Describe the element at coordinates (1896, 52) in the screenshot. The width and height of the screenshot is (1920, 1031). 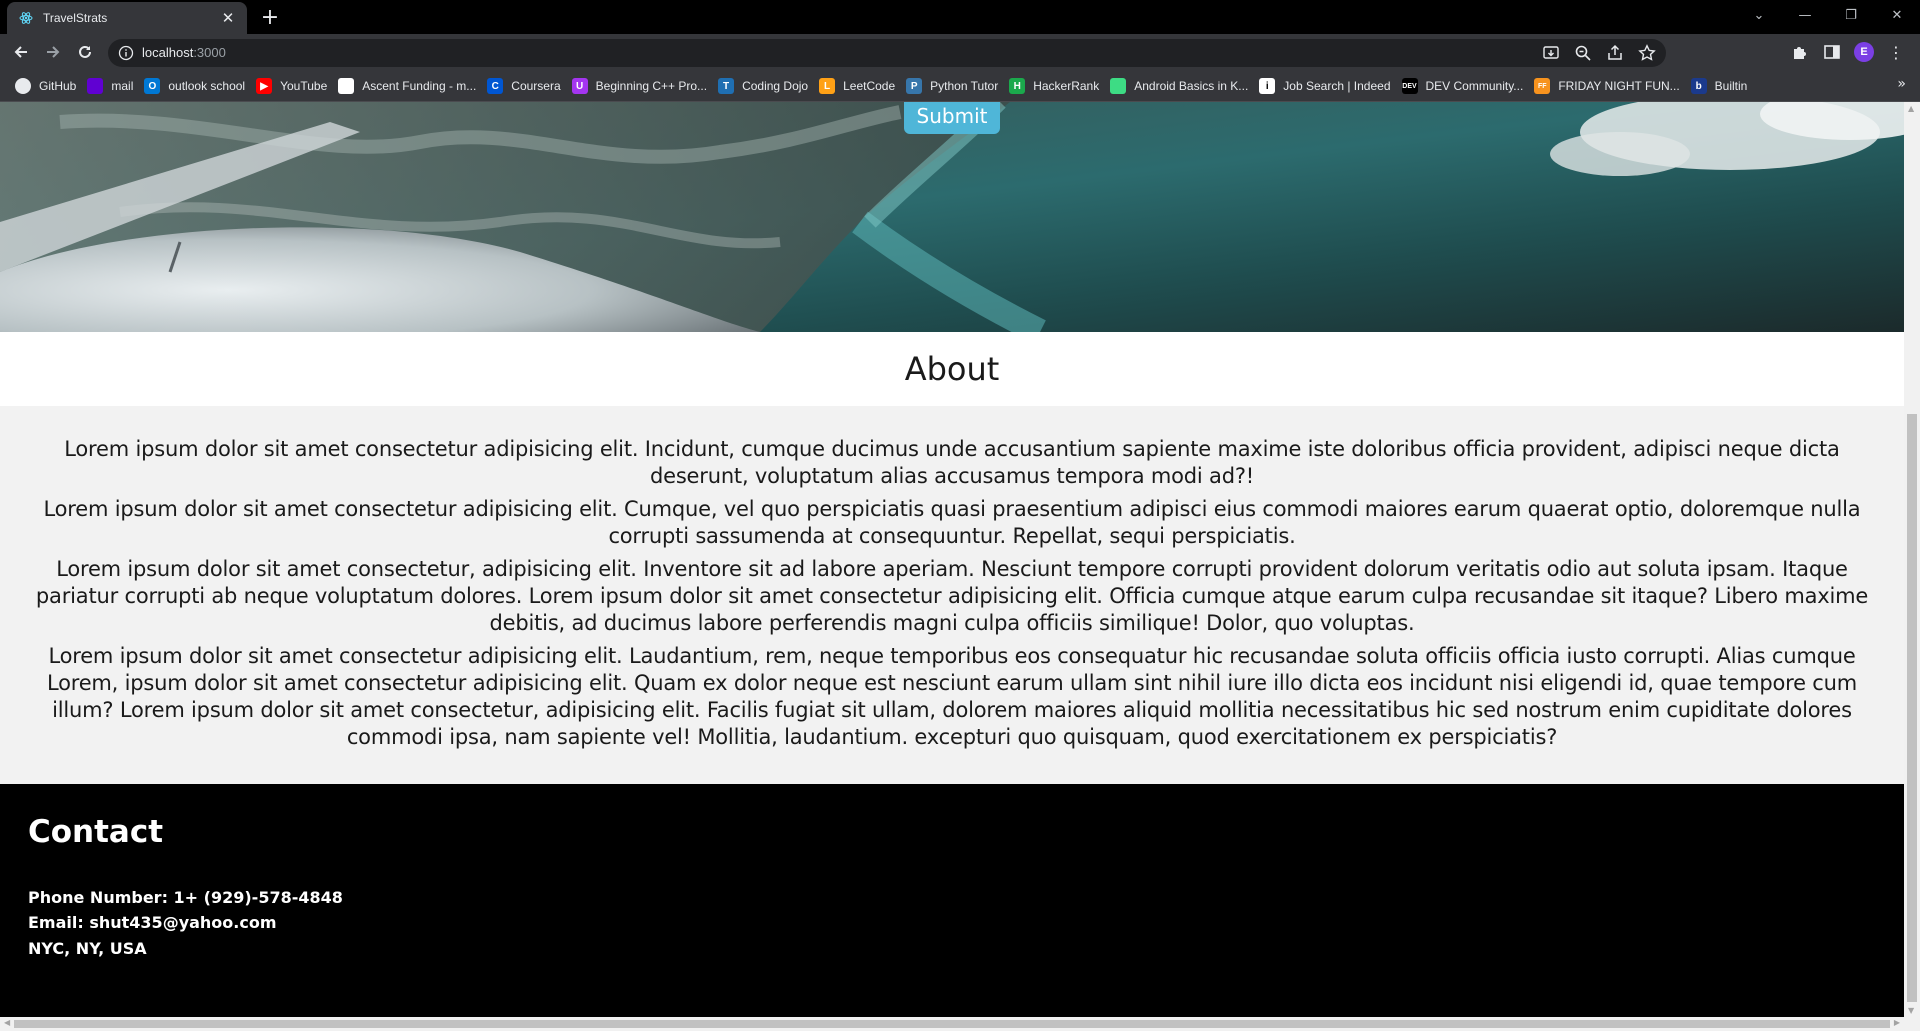
I see `menu-kebab-icon: ⋮` at that location.